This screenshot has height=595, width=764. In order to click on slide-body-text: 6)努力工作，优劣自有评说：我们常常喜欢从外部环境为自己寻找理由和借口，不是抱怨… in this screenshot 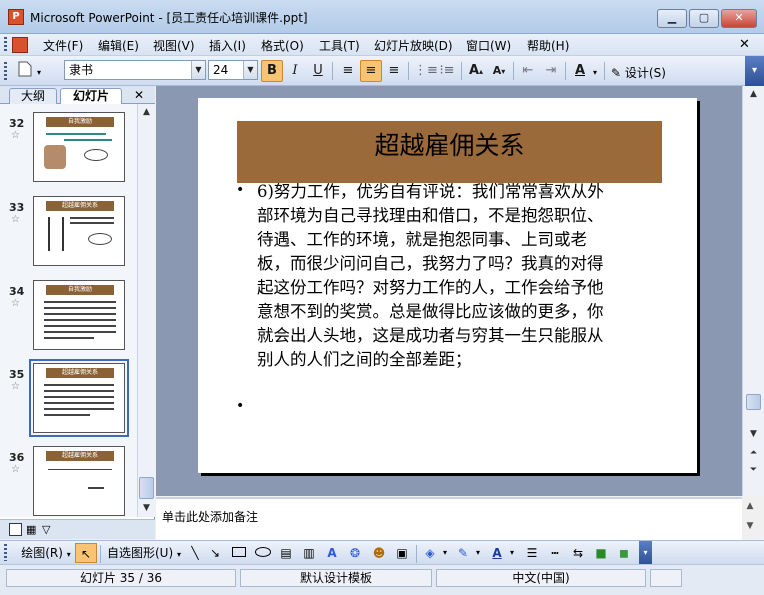, I will do `click(433, 276)`.